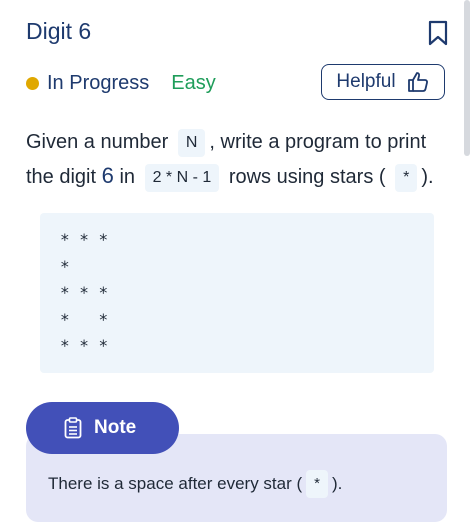  I want to click on note-text: There is a space after every star ( * )., so click(195, 484).